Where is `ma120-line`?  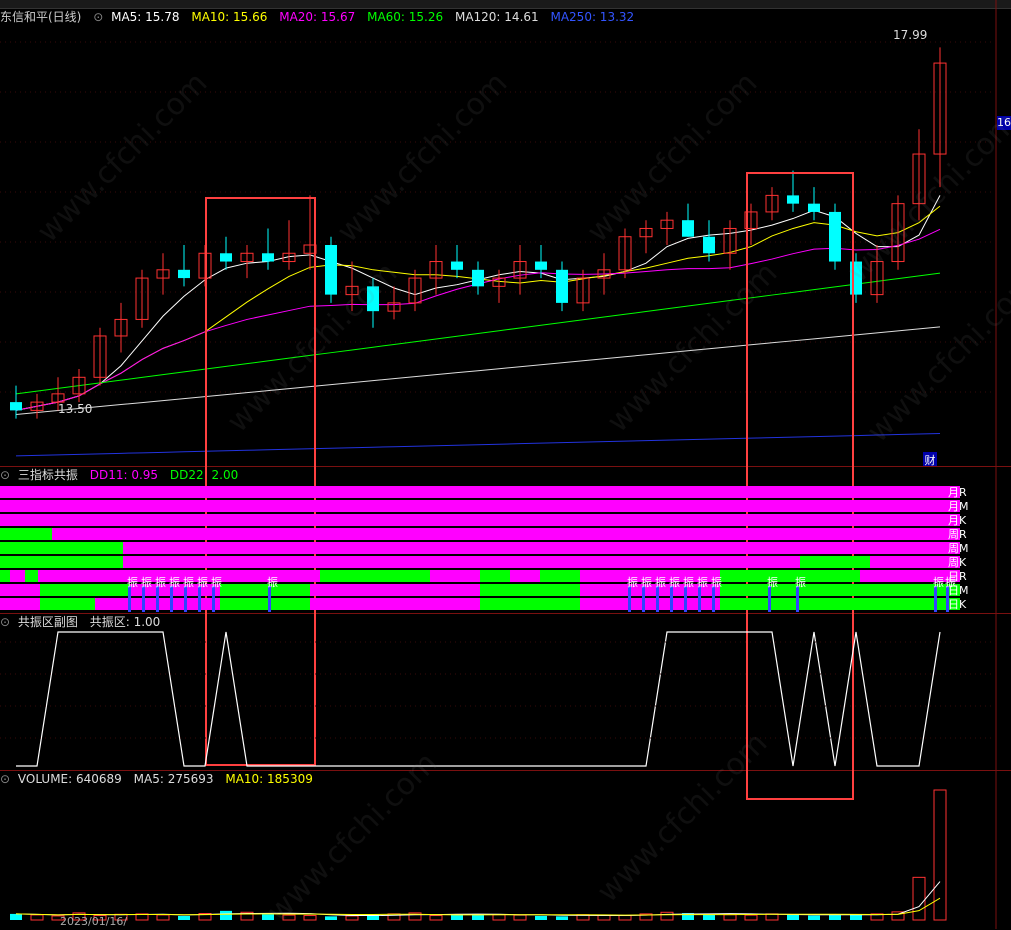 ma120-line is located at coordinates (478, 371).